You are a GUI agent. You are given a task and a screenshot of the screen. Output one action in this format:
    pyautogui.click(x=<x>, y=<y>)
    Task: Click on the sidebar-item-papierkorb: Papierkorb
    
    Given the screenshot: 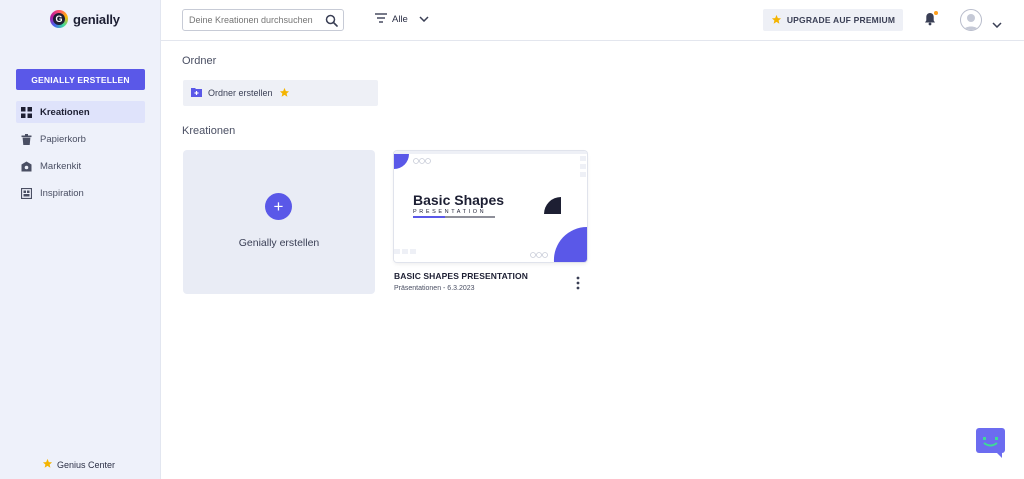 What is the action you would take?
    pyautogui.click(x=80, y=139)
    